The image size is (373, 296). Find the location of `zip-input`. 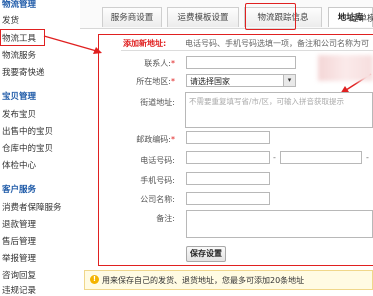

zip-input is located at coordinates (228, 137).